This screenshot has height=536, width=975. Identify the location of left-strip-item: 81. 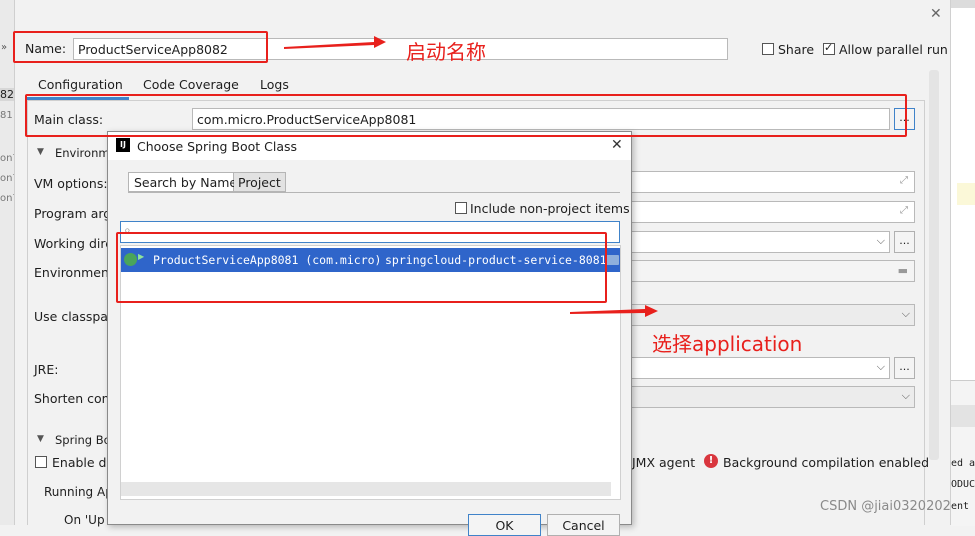
(6, 115).